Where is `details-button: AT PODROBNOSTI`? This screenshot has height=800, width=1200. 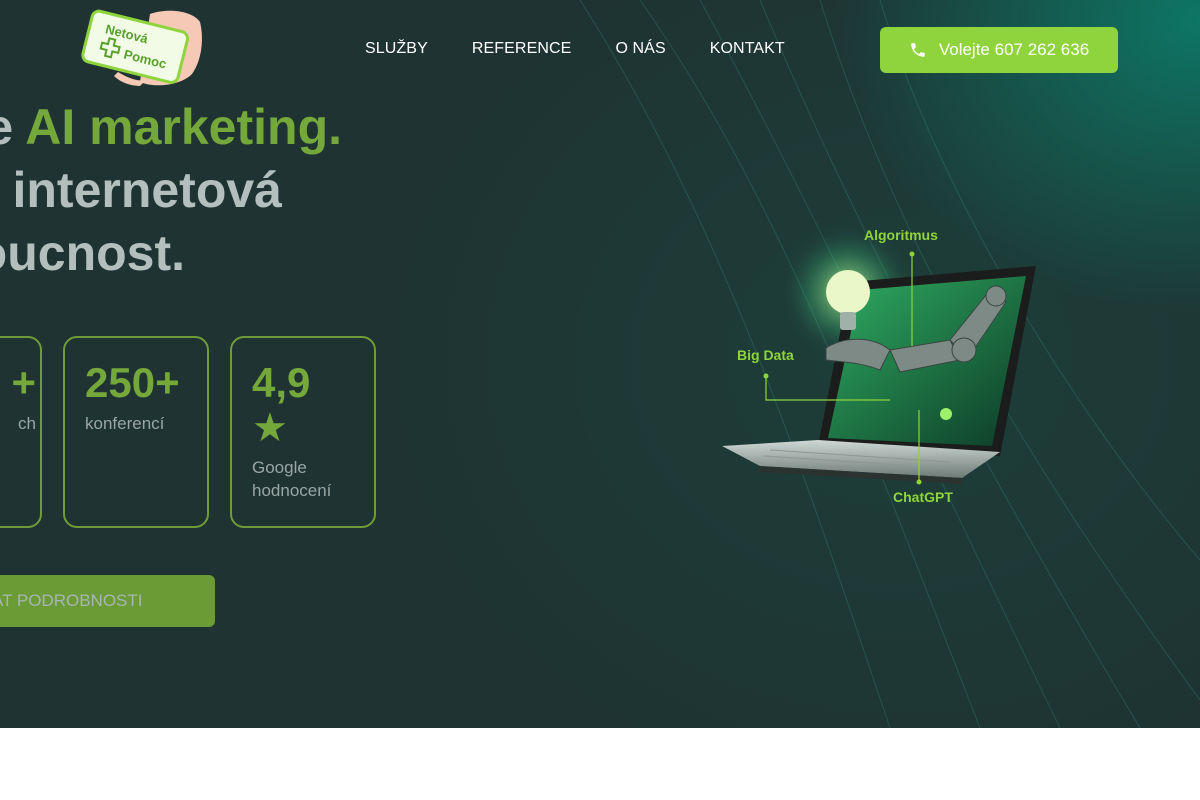 details-button: AT PODROBNOSTI is located at coordinates (107, 601).